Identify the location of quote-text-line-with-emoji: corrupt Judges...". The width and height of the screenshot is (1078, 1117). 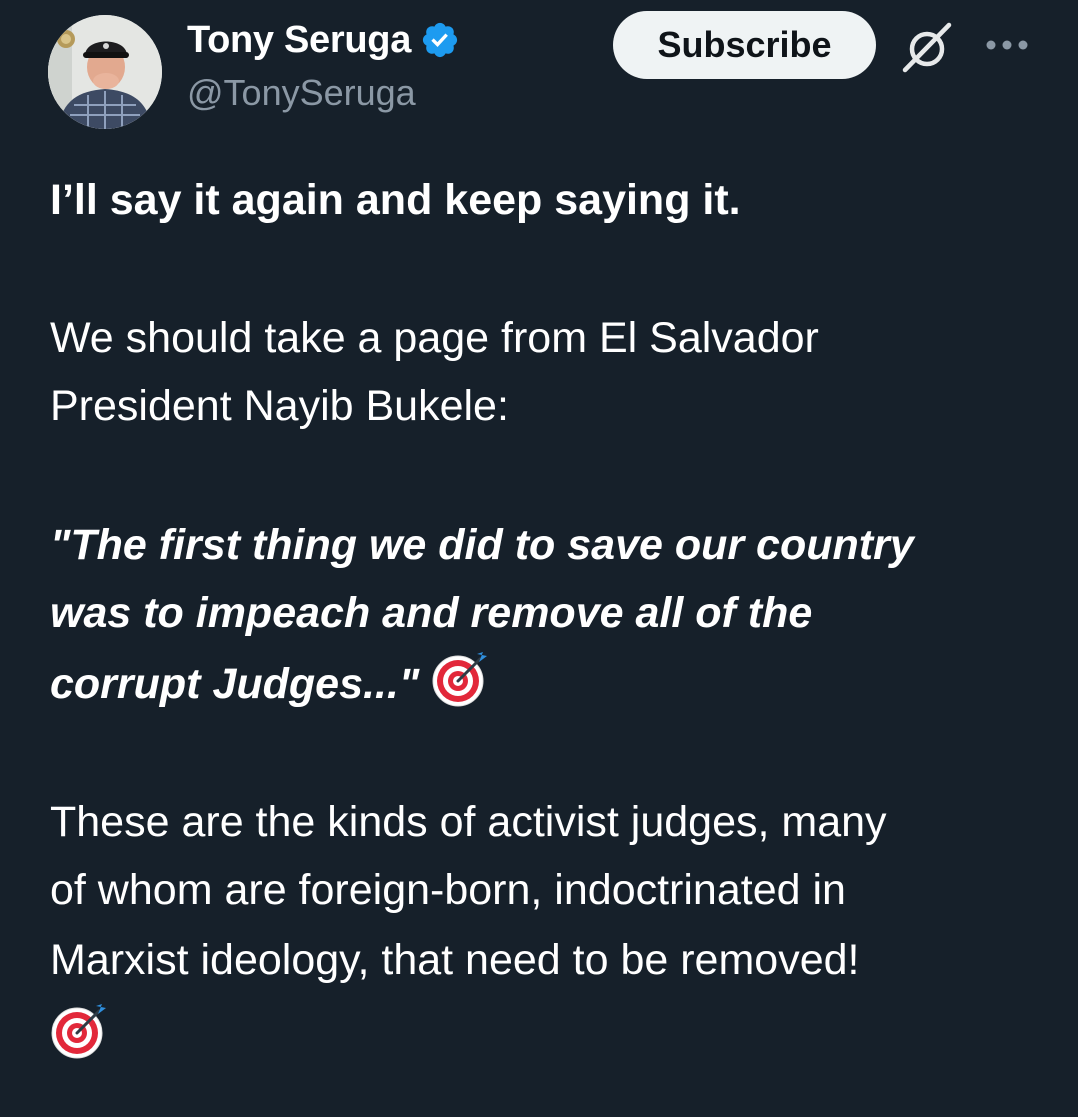
(269, 684).